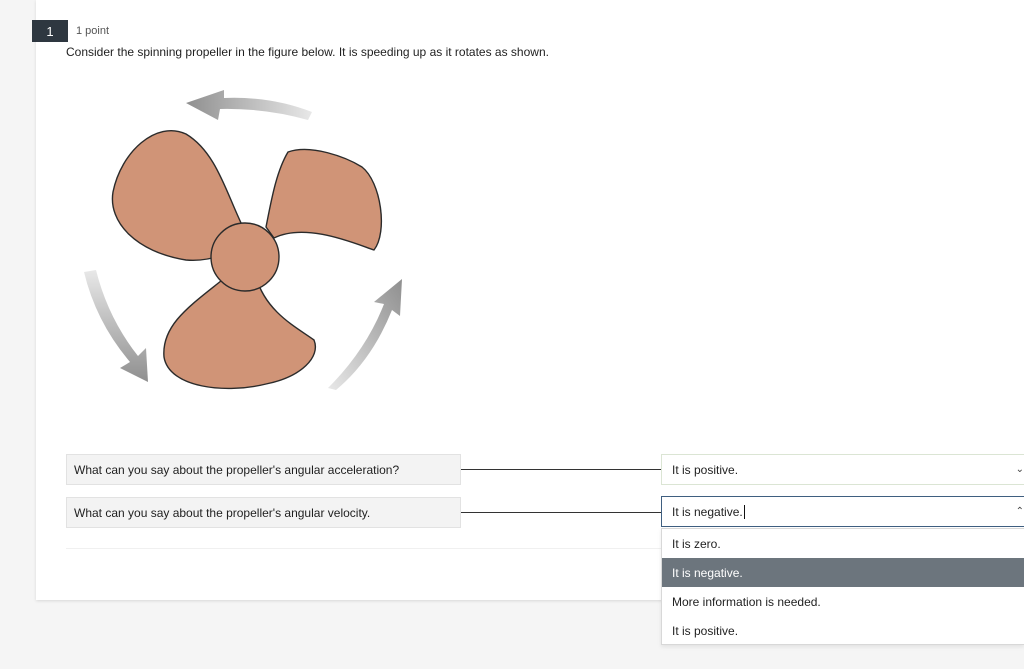 The image size is (1024, 669). I want to click on dropdown-option-positive: It is positive., so click(843, 630).